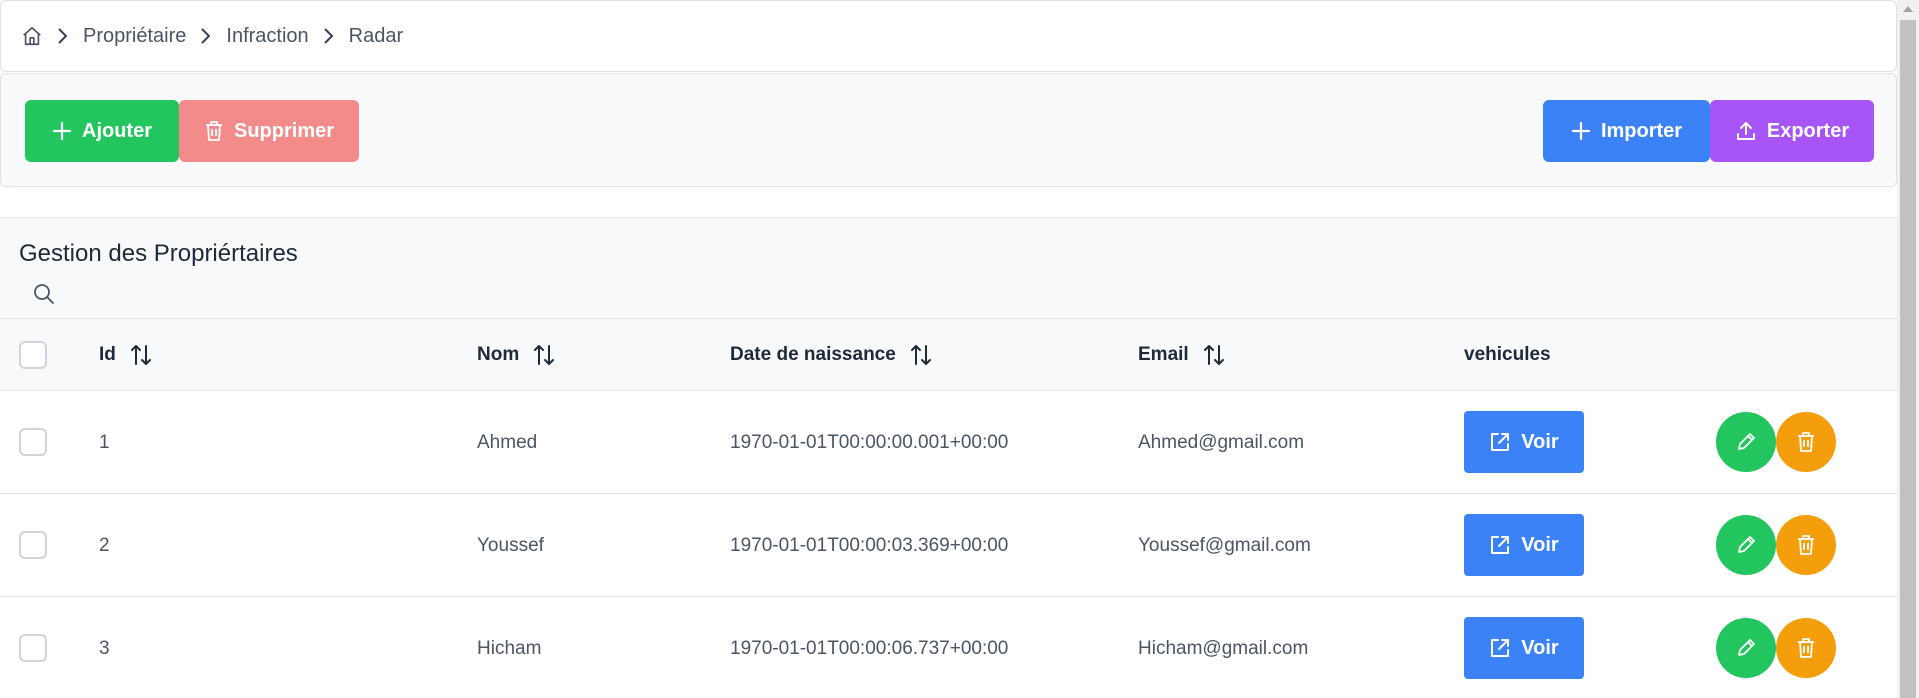  I want to click on breadcrumb-item-infraction: Infraction, so click(267, 36).